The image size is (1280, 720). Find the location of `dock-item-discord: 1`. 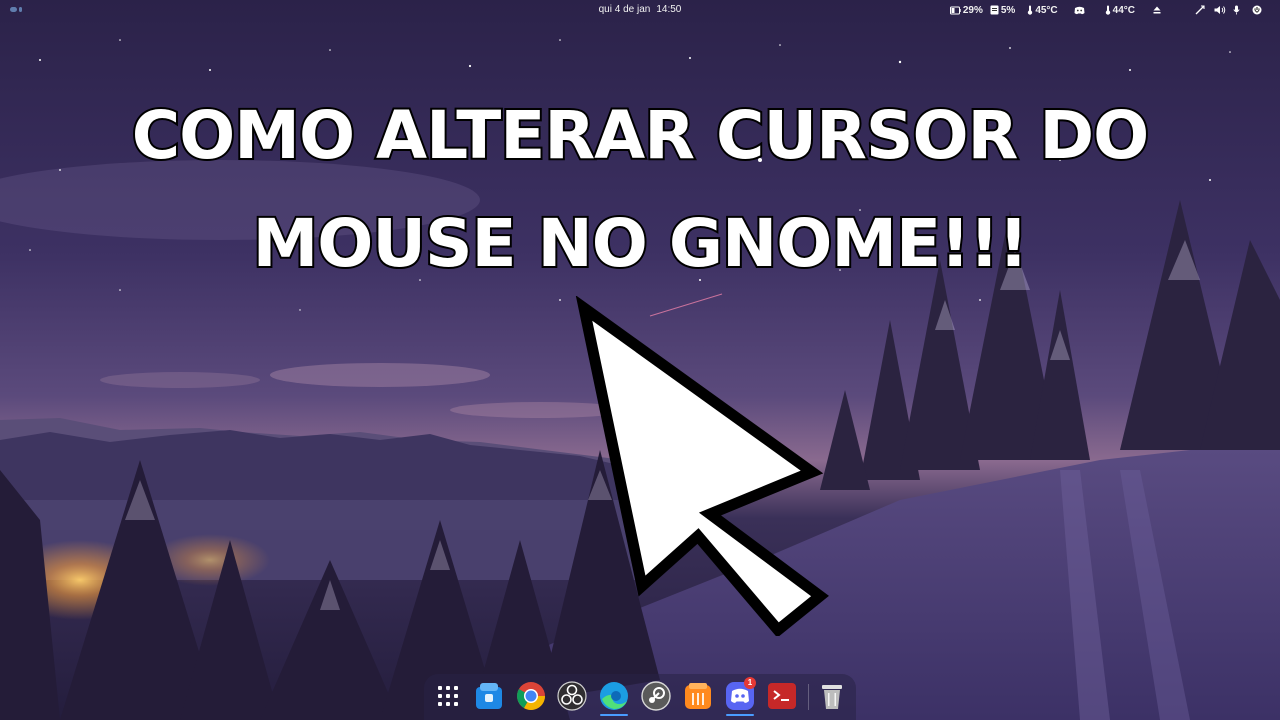

dock-item-discord: 1 is located at coordinates (740, 696).